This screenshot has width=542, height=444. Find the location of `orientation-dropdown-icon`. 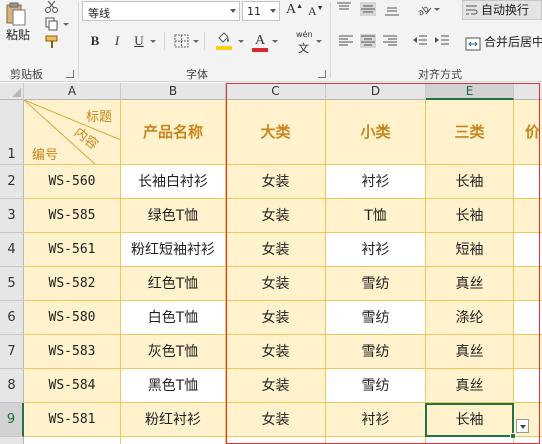

orientation-dropdown-icon is located at coordinates (437, 9).